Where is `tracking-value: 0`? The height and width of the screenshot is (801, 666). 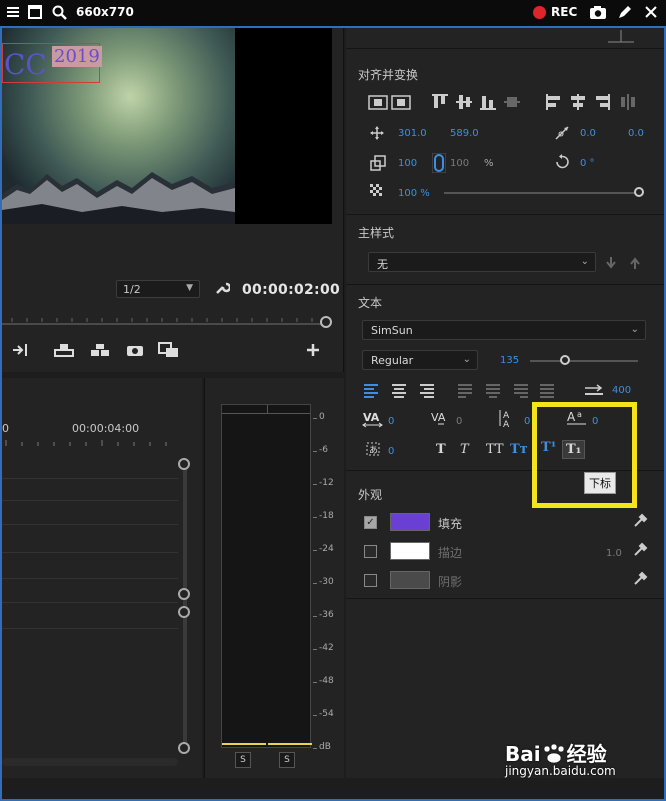
tracking-value: 0 is located at coordinates (391, 421).